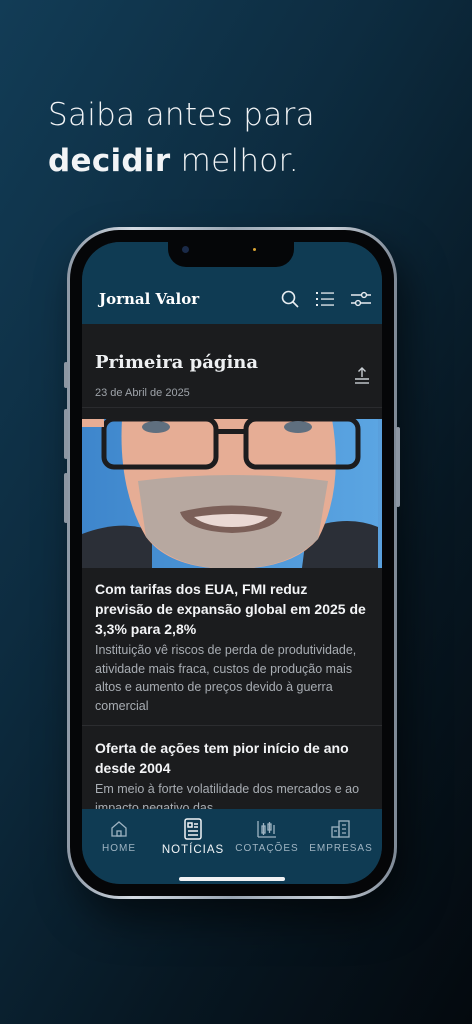  I want to click on divider, so click(232, 725).